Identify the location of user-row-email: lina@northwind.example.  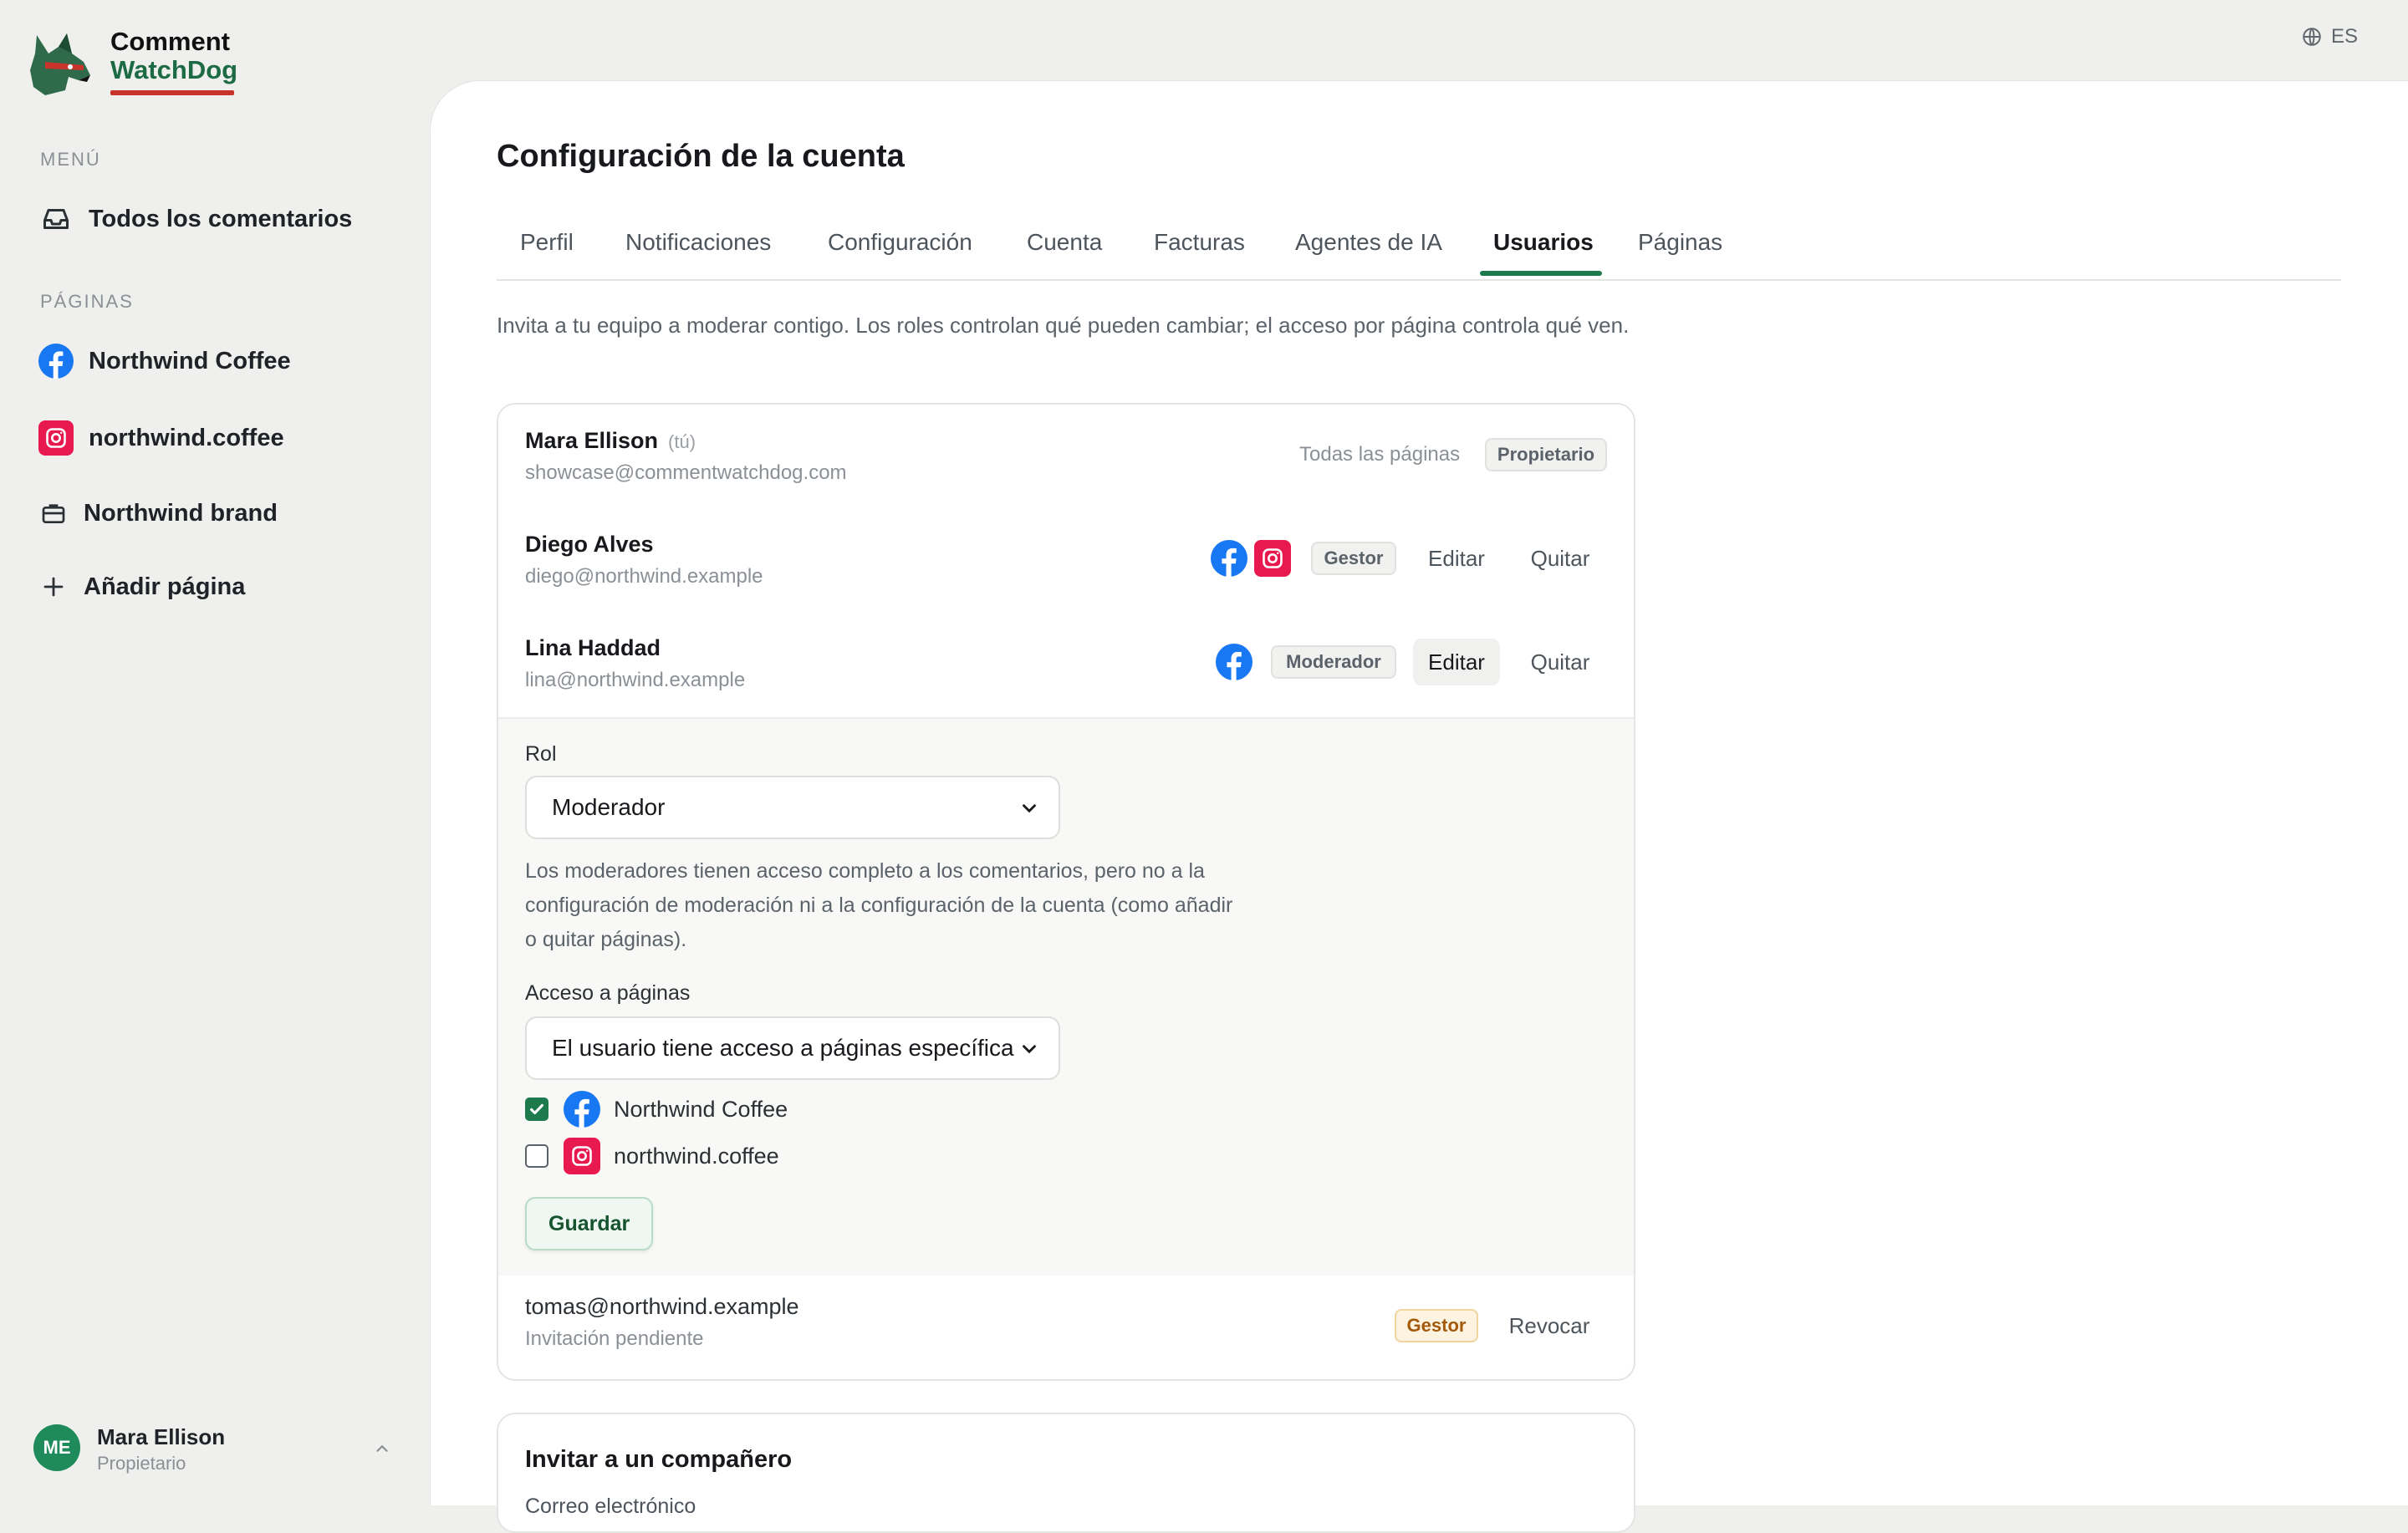
(635, 680).